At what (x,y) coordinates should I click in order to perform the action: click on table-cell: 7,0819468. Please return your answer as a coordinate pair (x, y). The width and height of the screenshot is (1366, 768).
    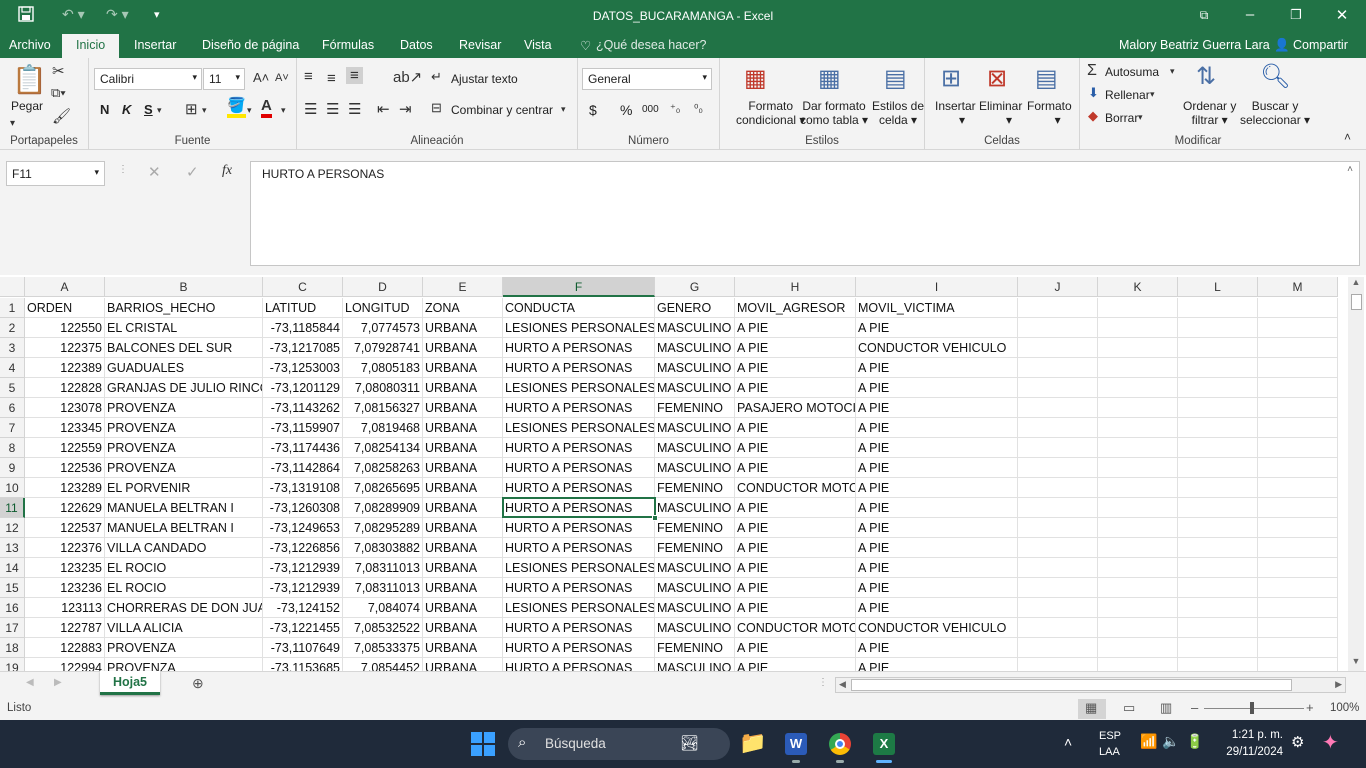
    Looking at the image, I should click on (383, 428).